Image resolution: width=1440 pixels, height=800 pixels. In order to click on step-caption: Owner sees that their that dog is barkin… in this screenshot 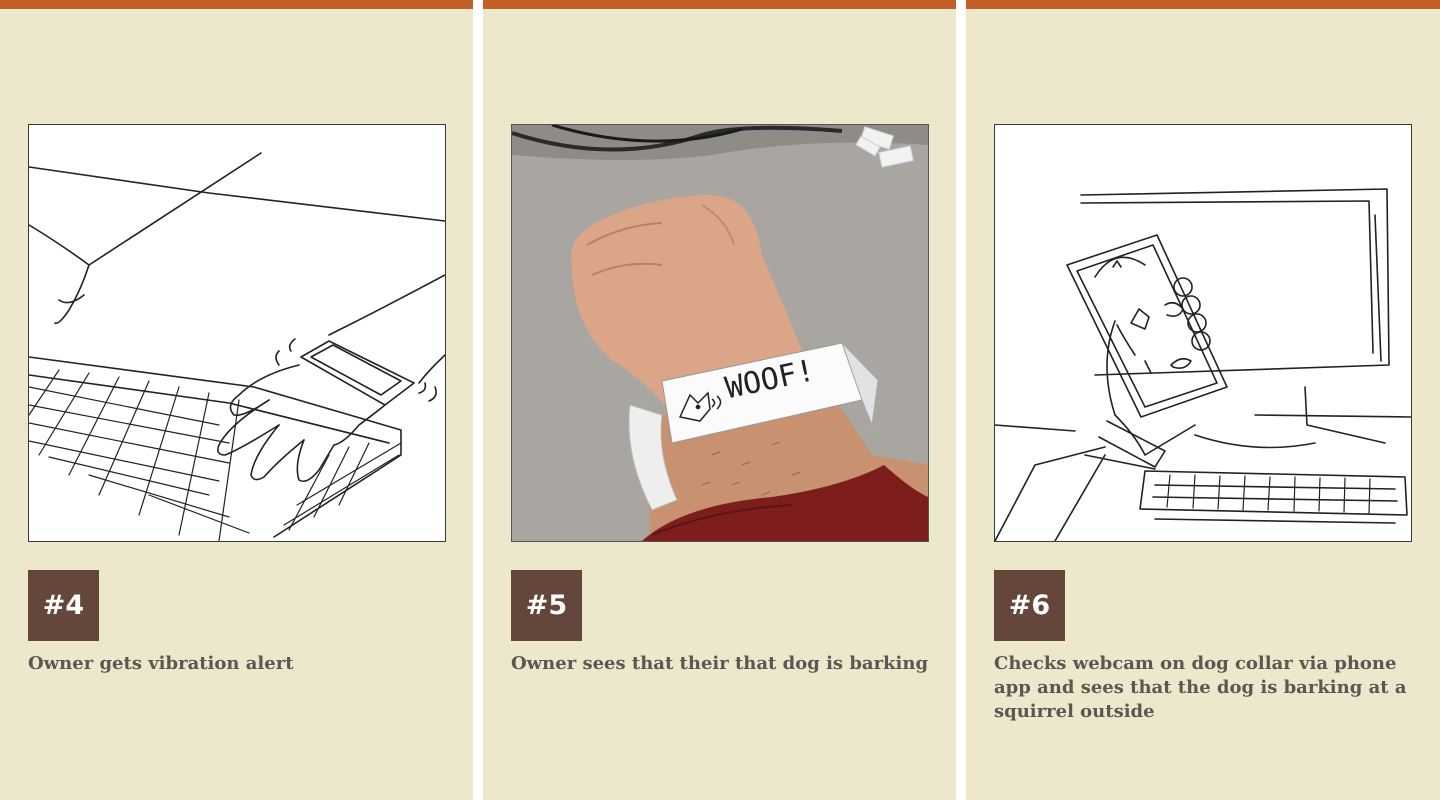, I will do `click(720, 663)`.